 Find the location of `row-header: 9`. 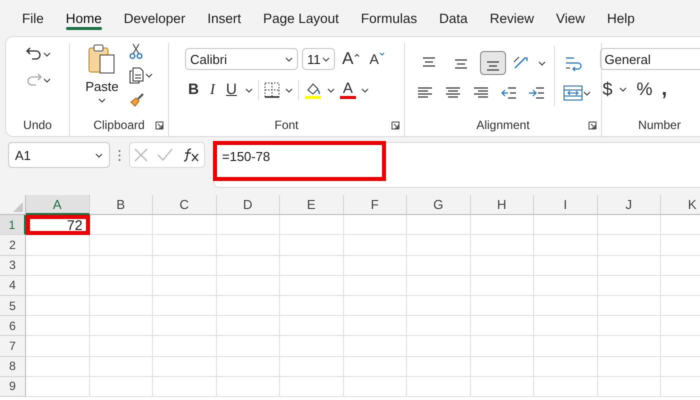

row-header: 9 is located at coordinates (13, 386).